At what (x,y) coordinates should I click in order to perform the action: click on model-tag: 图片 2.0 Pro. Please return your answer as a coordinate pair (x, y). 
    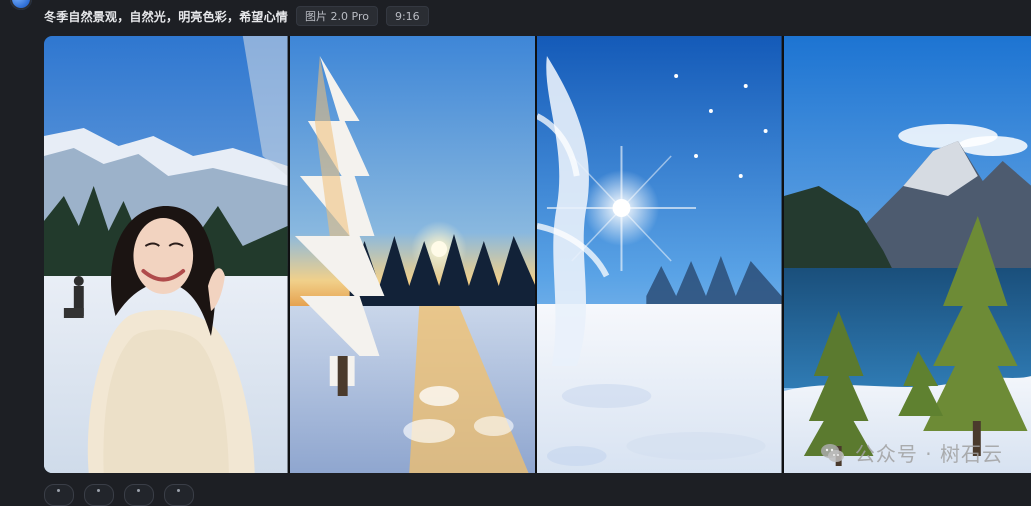
    Looking at the image, I should click on (337, 16).